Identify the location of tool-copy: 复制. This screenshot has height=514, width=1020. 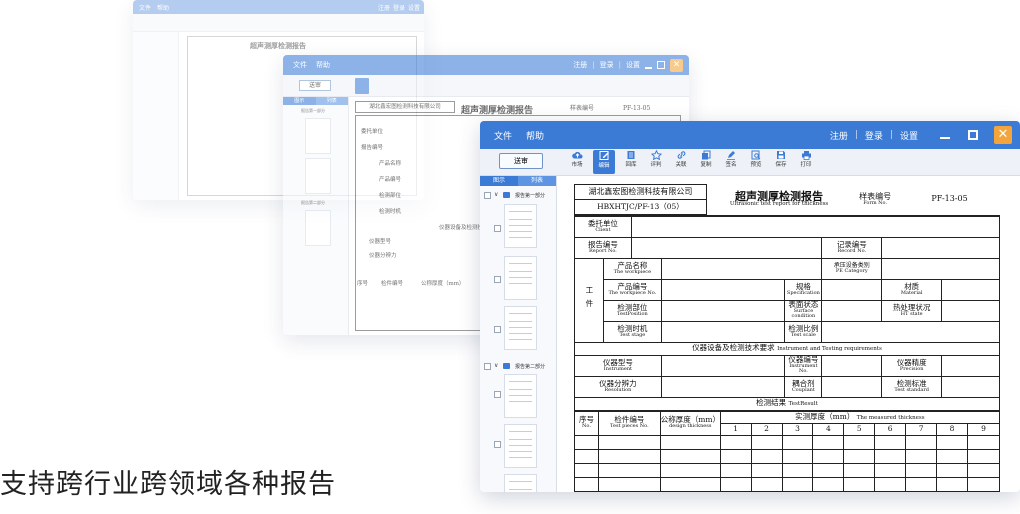
(706, 162).